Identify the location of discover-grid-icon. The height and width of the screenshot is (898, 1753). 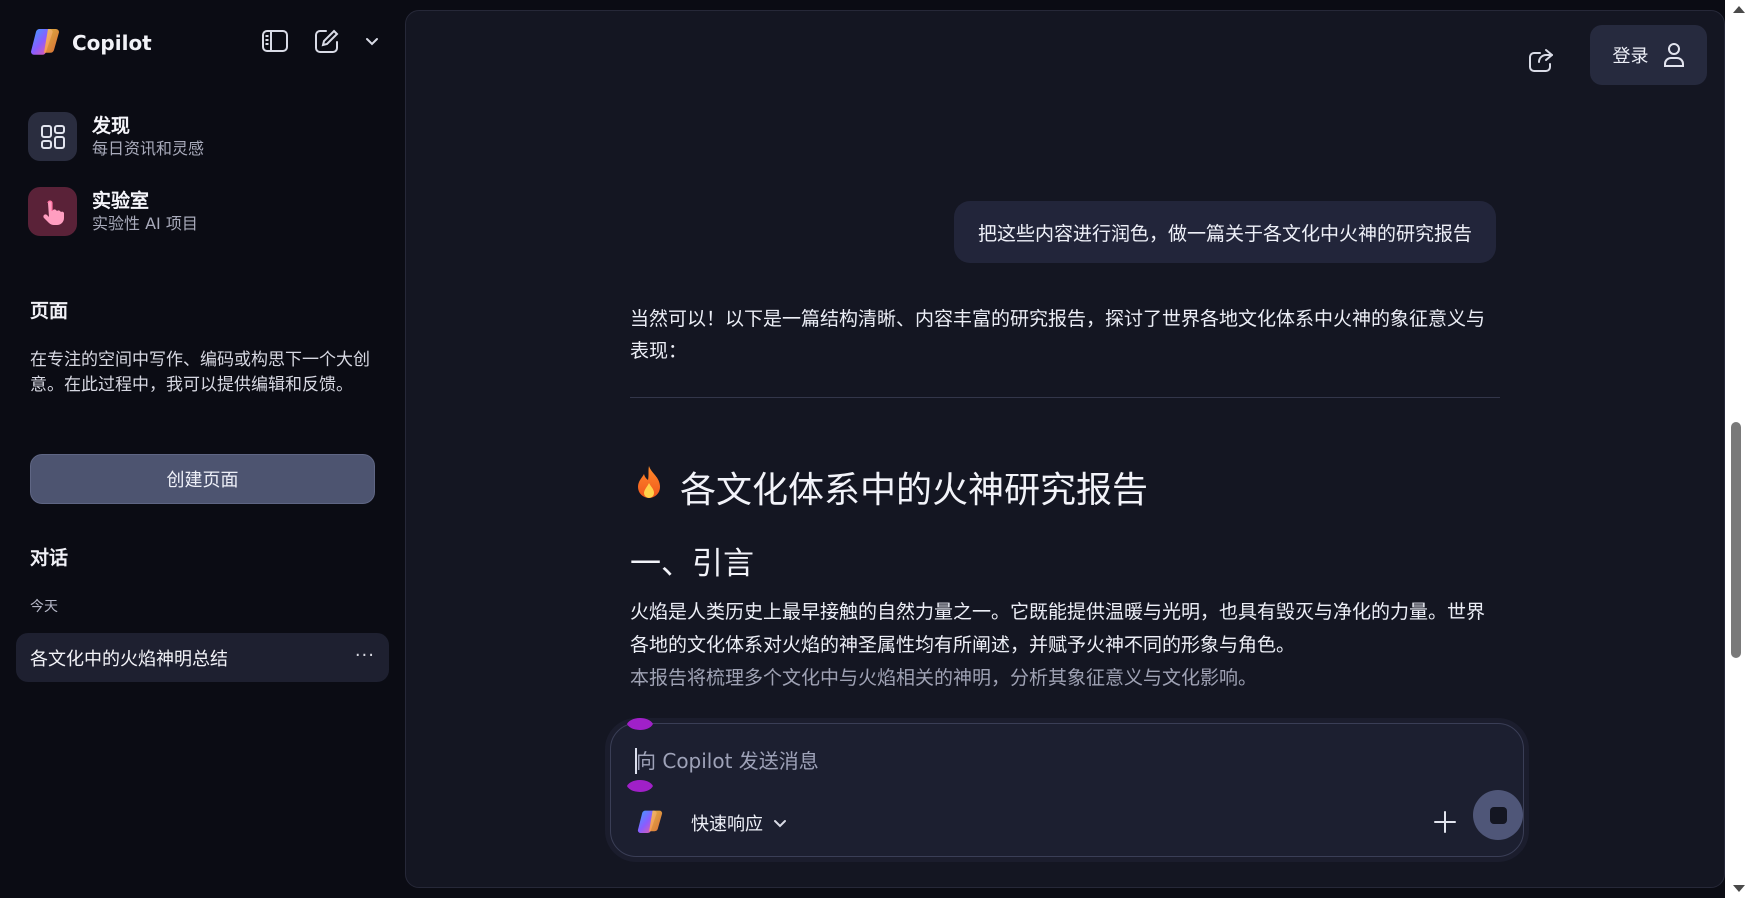
(52, 136).